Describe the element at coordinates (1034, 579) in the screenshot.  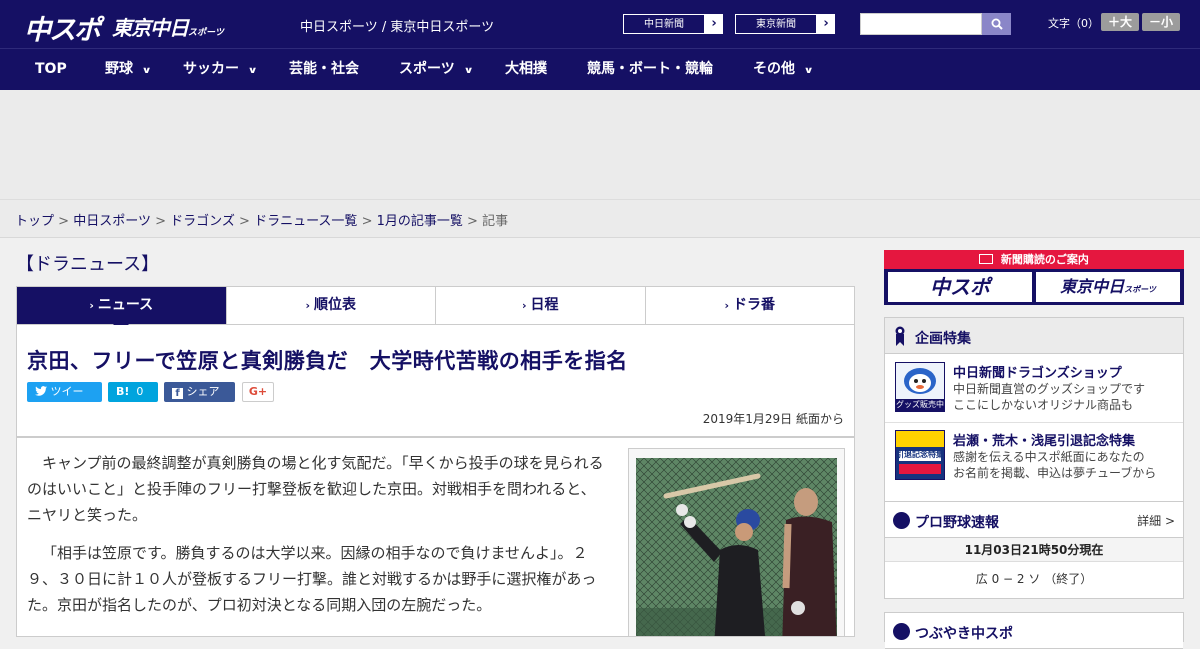
I see `baseball-game-score: 広 0 − 2 ソ （終了）` at that location.